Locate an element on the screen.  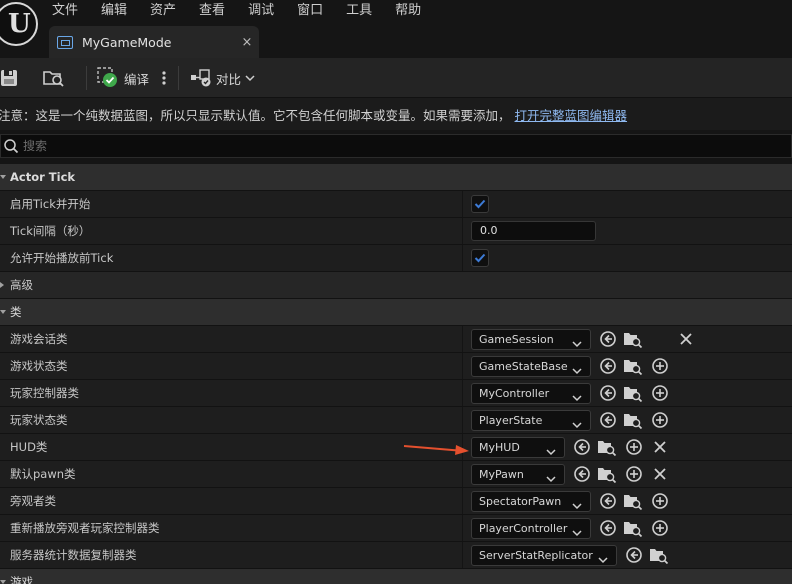
class-picker-combo: GameStateBase is located at coordinates (531, 366).